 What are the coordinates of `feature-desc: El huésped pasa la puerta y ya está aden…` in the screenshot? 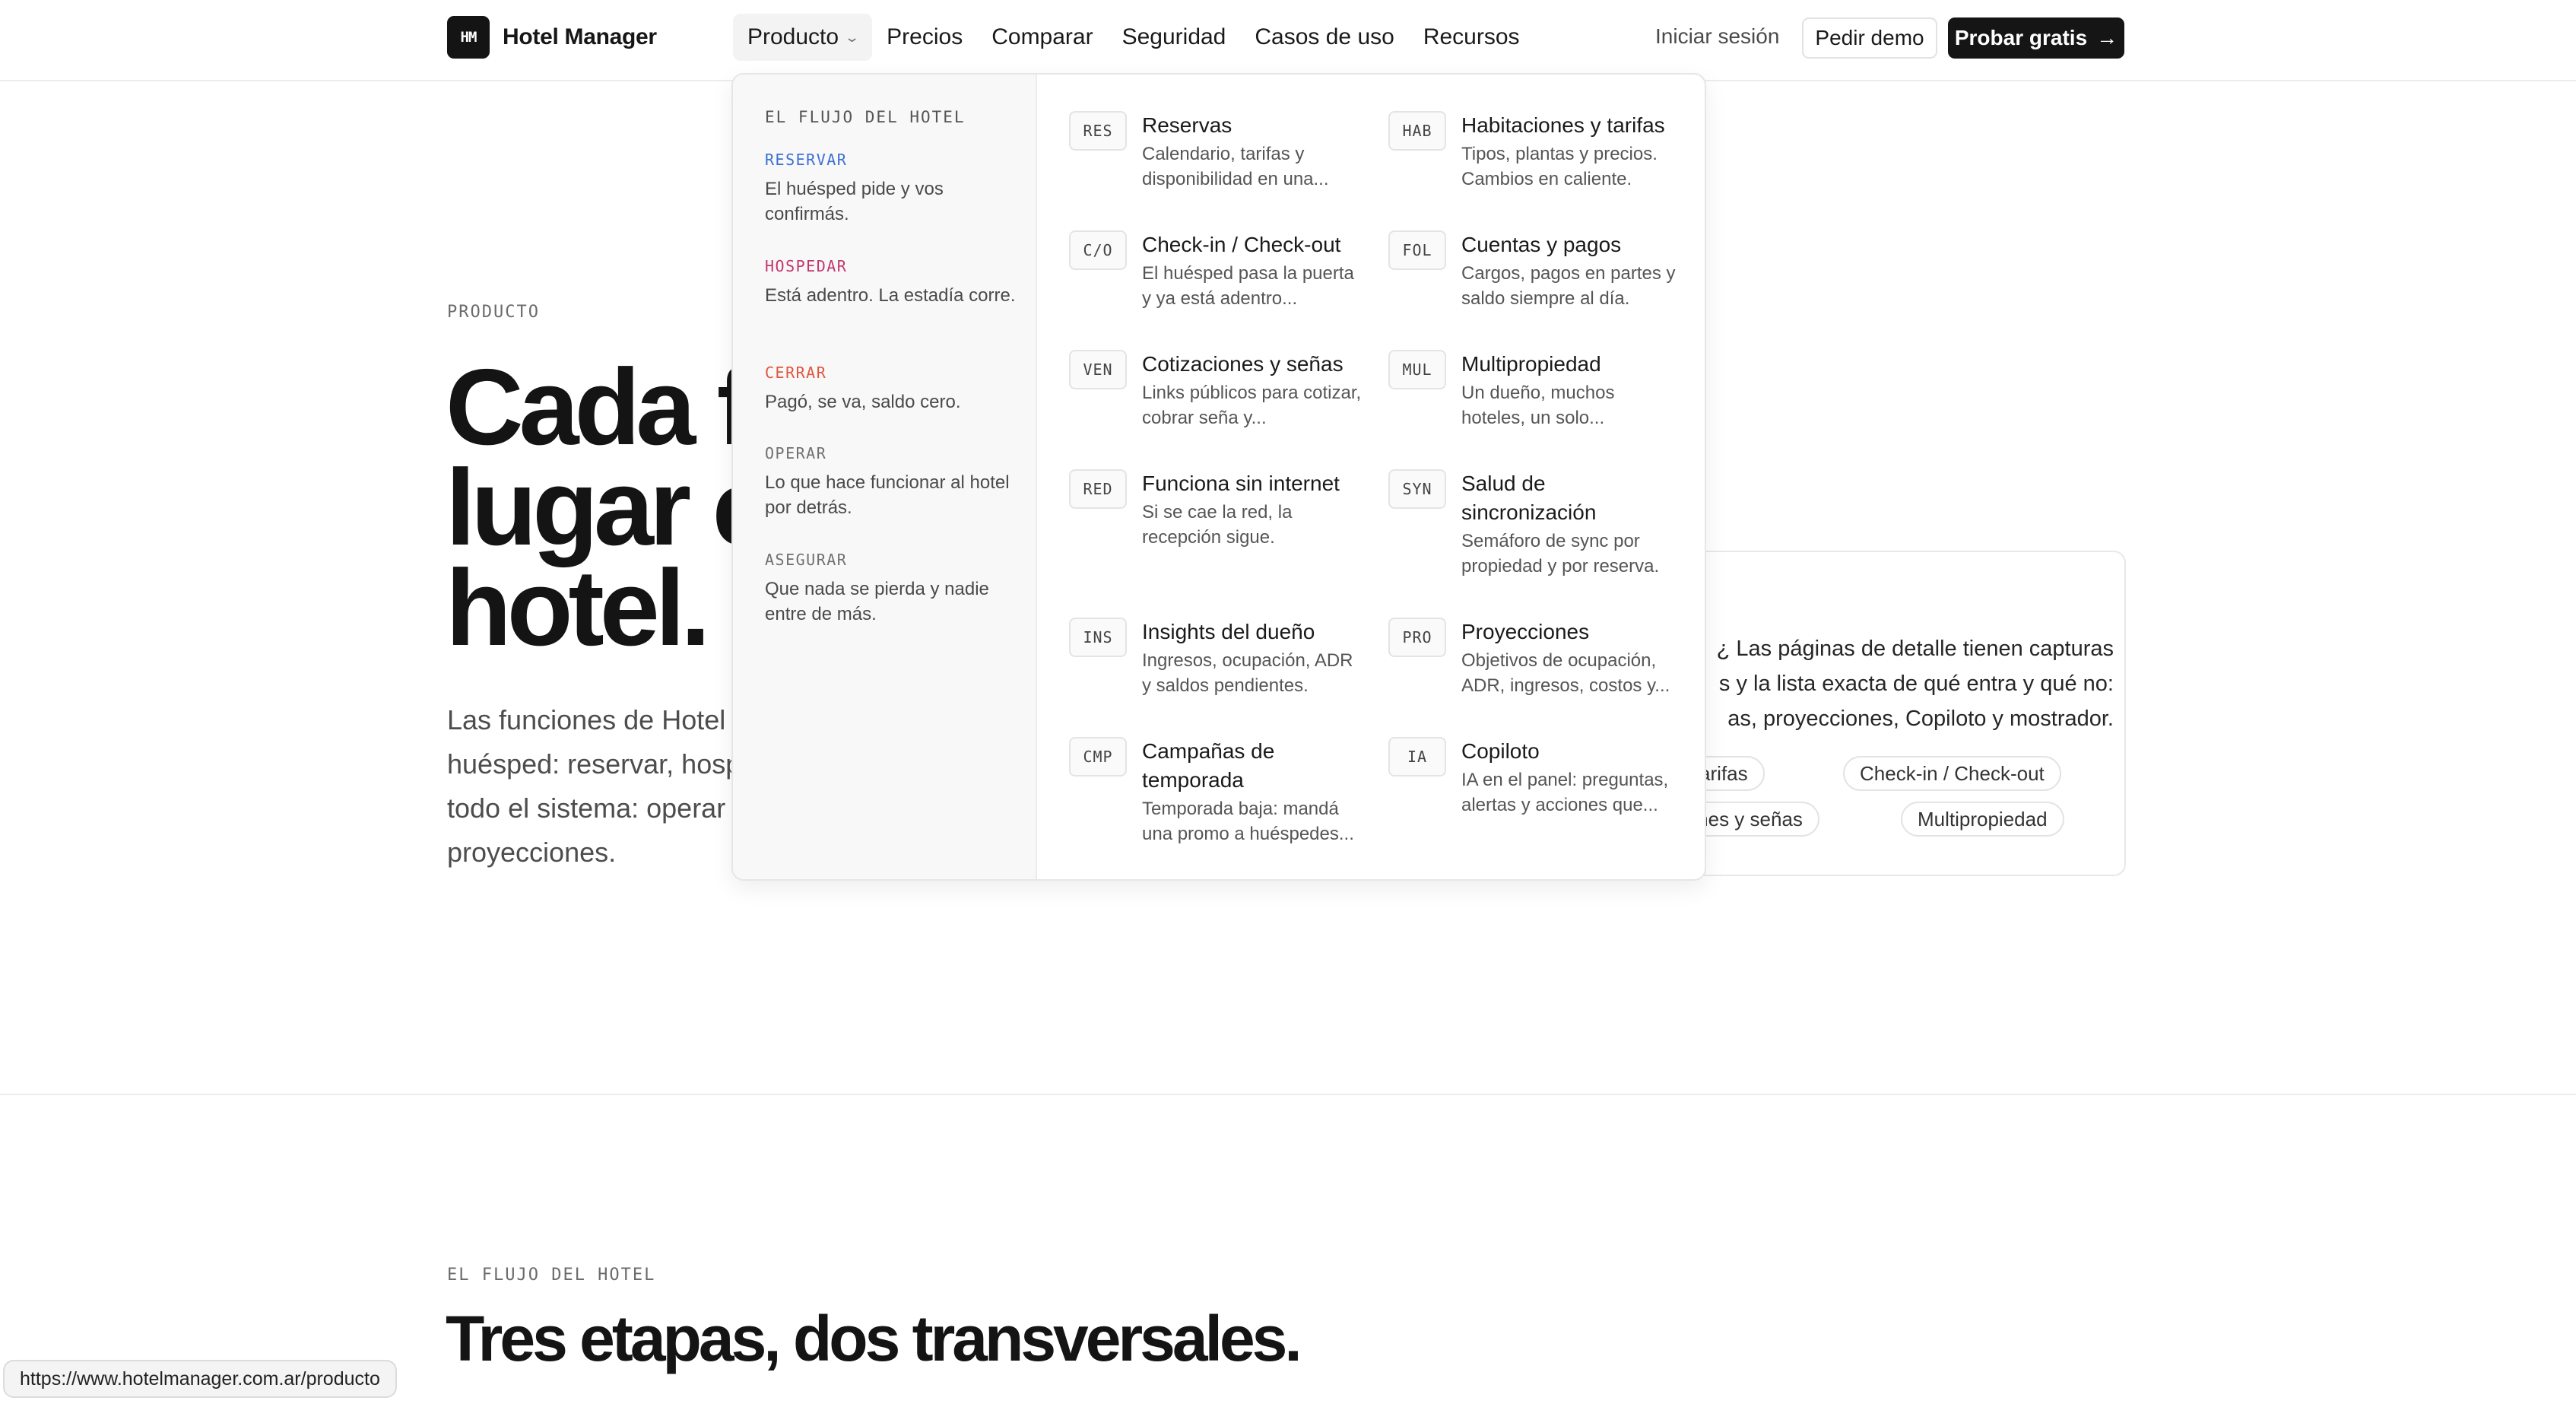 It's located at (1248, 286).